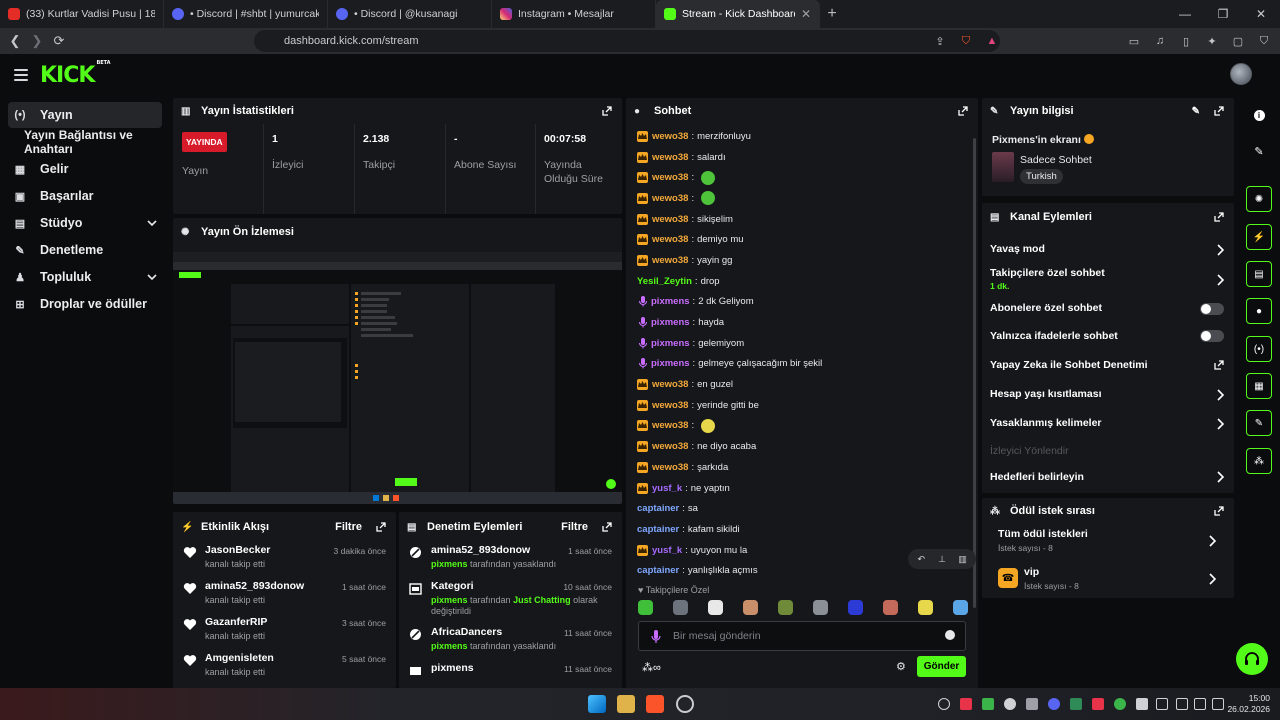 Image resolution: width=1280 pixels, height=720 pixels. Describe the element at coordinates (1259, 237) in the screenshot. I see `activity-toggle-icon: ⚡` at that location.